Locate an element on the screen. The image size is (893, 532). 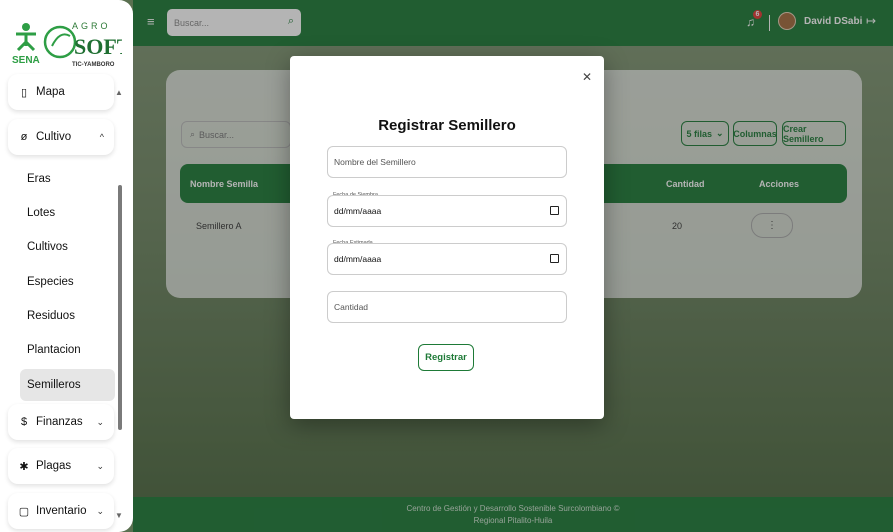
sidebar-item-label: Plagas is located at coordinates (54, 466).